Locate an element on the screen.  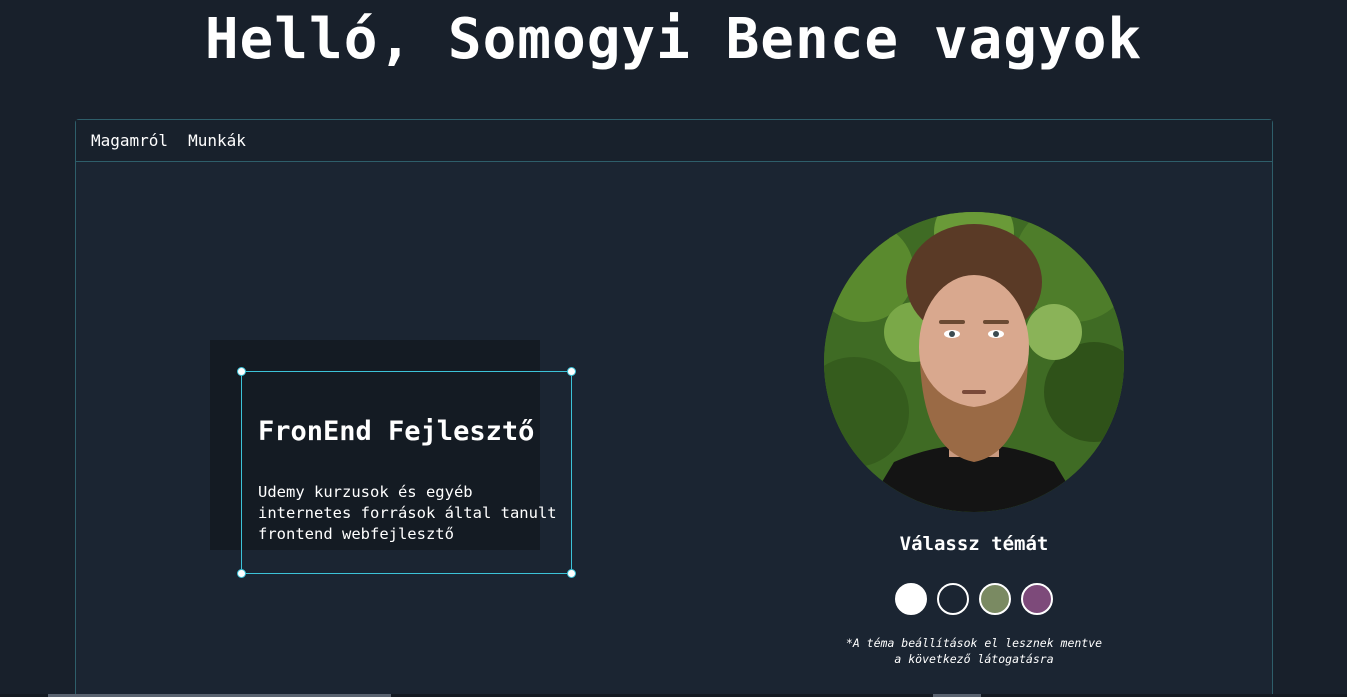
theme-swatches is located at coordinates (974, 599).